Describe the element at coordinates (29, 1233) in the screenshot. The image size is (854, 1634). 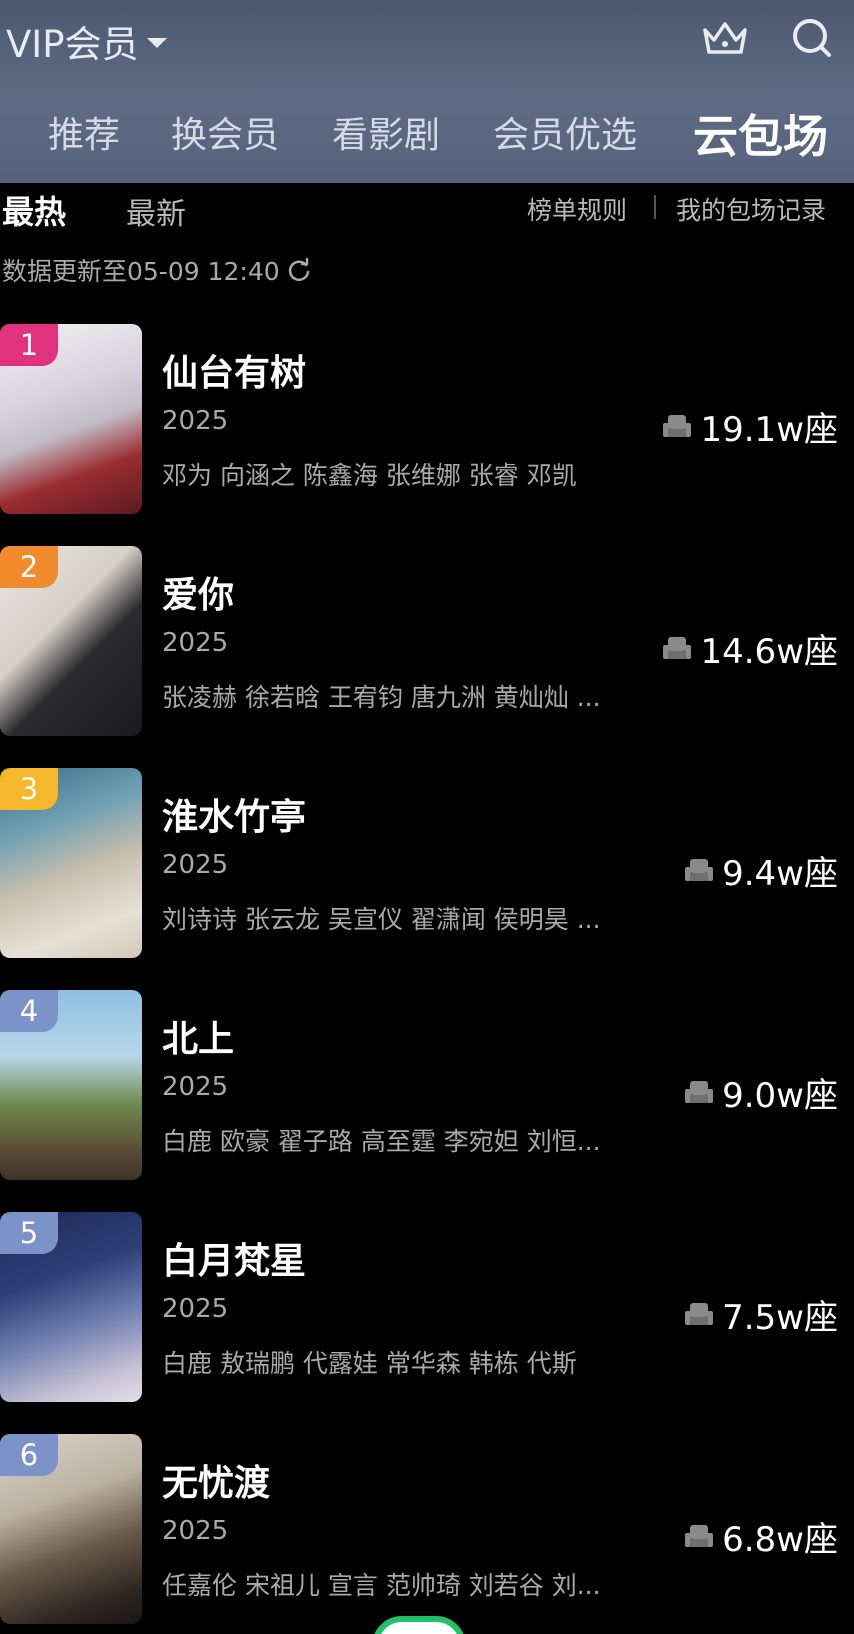
I see `rank-badge: 5` at that location.